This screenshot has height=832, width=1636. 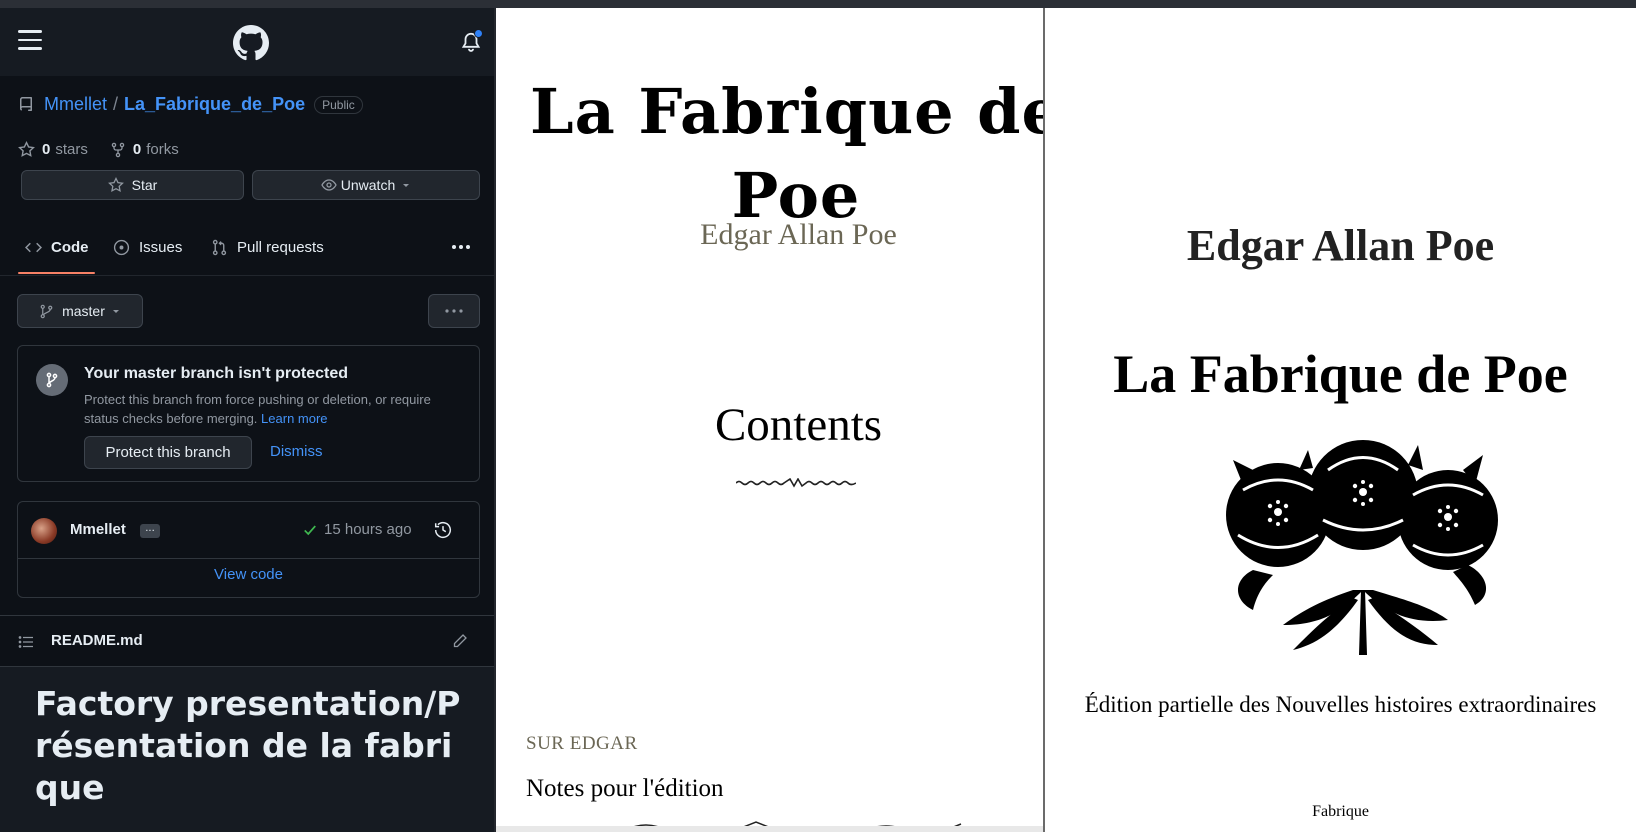 I want to click on page-bottom-strip, so click(x=769, y=829).